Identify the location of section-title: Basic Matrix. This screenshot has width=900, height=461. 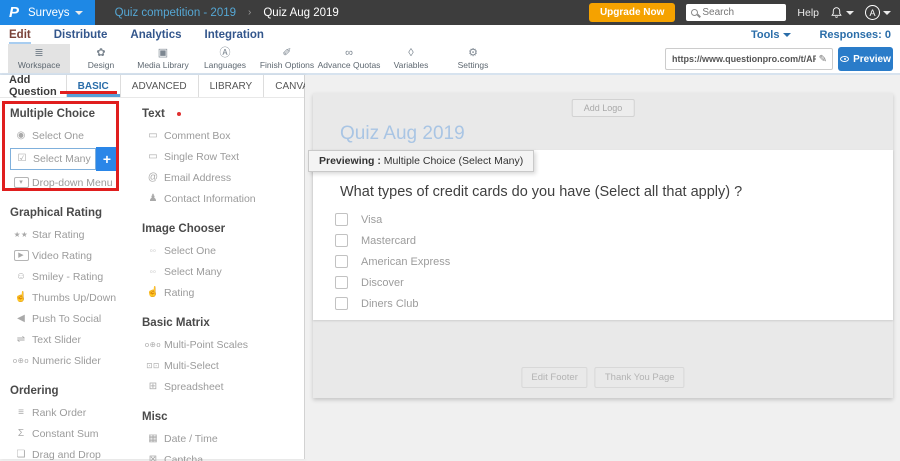
(176, 323).